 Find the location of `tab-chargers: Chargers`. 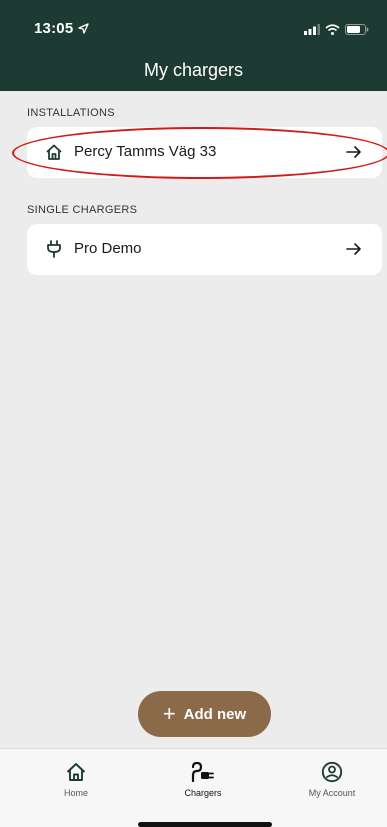

tab-chargers: Chargers is located at coordinates (203, 779).